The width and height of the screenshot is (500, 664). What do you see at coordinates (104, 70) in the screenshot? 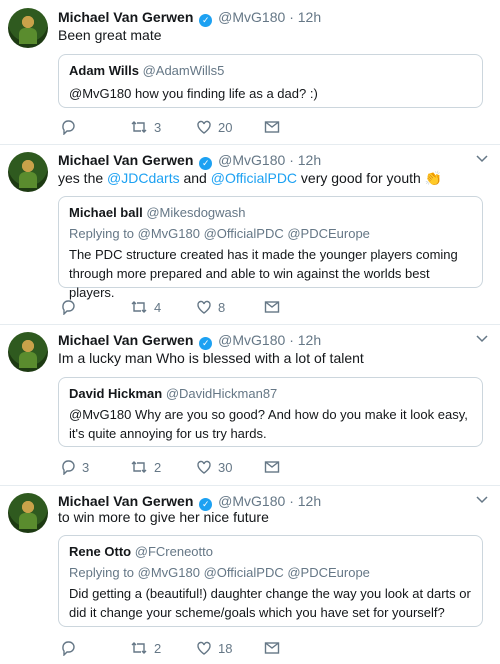
I see `quote-author-name: Adam Wills` at bounding box center [104, 70].